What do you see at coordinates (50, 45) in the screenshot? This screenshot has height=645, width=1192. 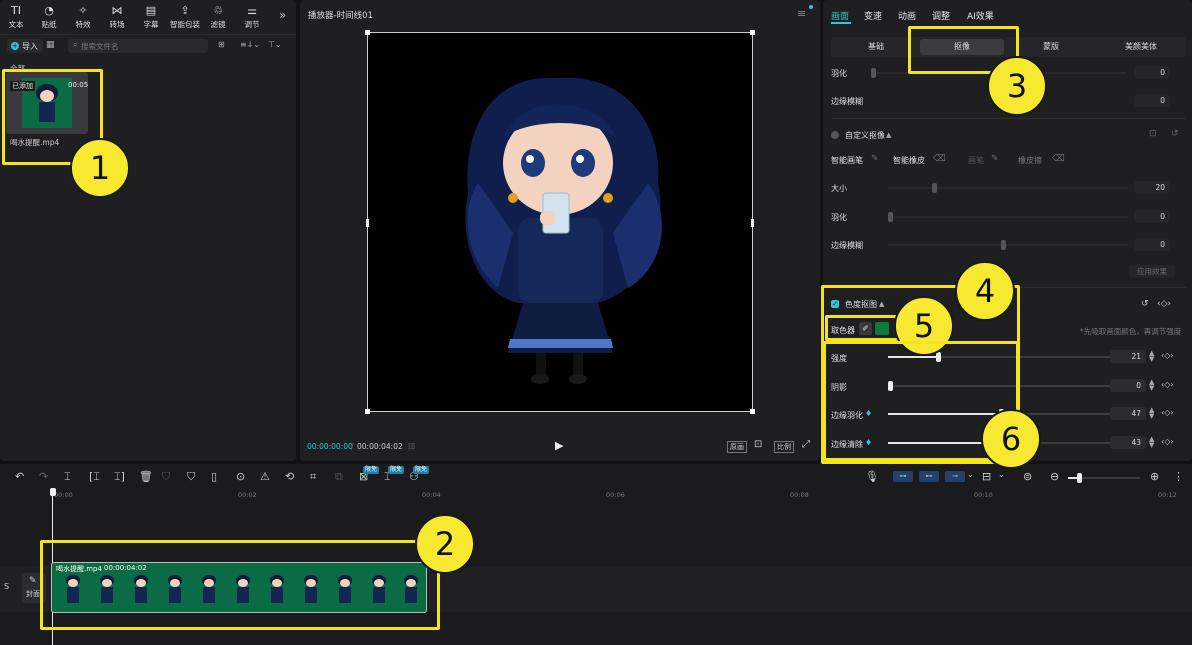 I see `grid-view-icon: ▦` at bounding box center [50, 45].